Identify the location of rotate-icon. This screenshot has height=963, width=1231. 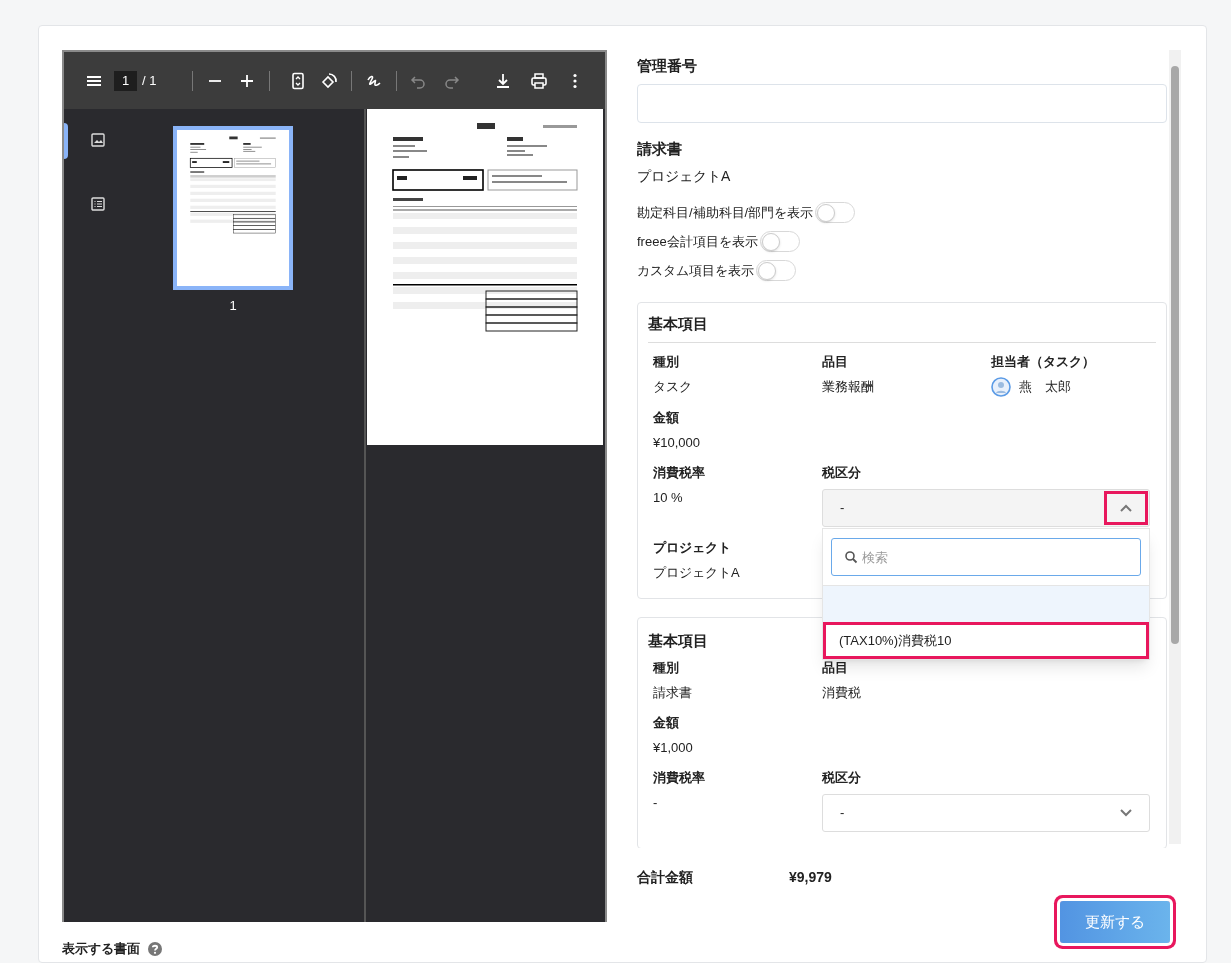
(329, 80).